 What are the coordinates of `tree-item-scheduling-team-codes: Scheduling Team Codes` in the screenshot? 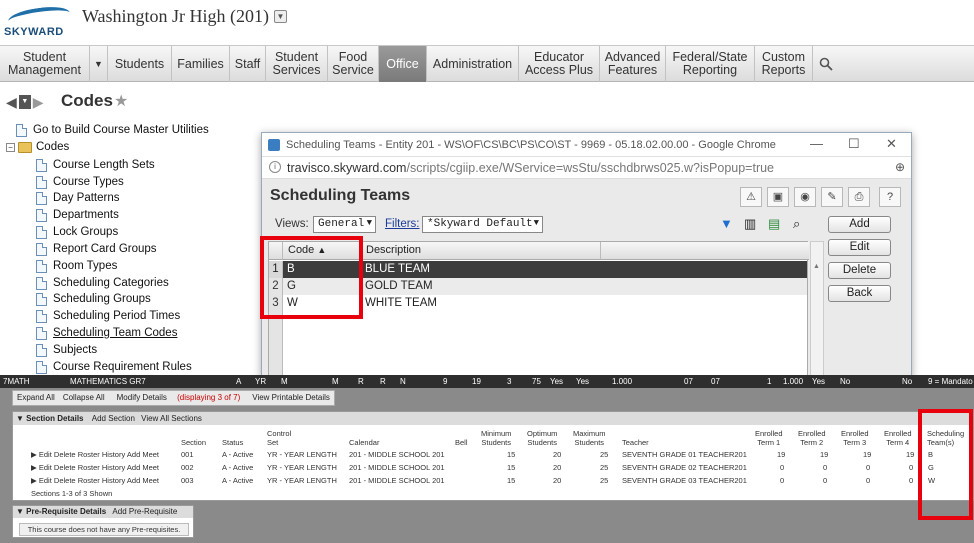 It's located at (106, 333).